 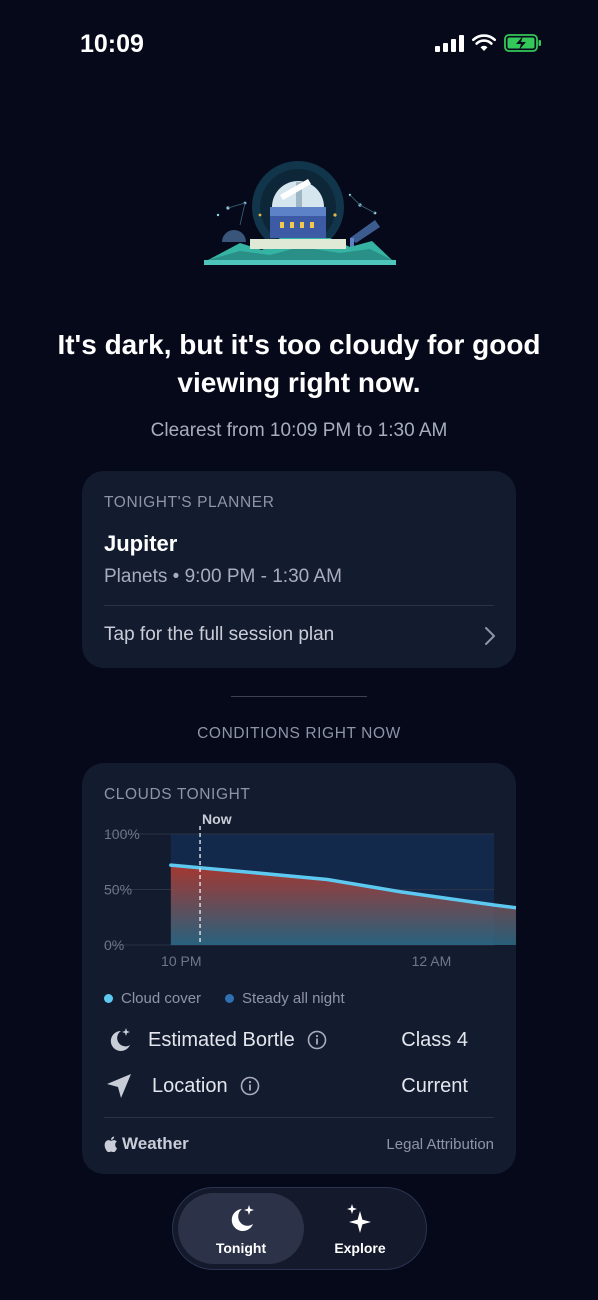 I want to click on bortle-label: Estimated Bortle, so click(x=221, y=1039).